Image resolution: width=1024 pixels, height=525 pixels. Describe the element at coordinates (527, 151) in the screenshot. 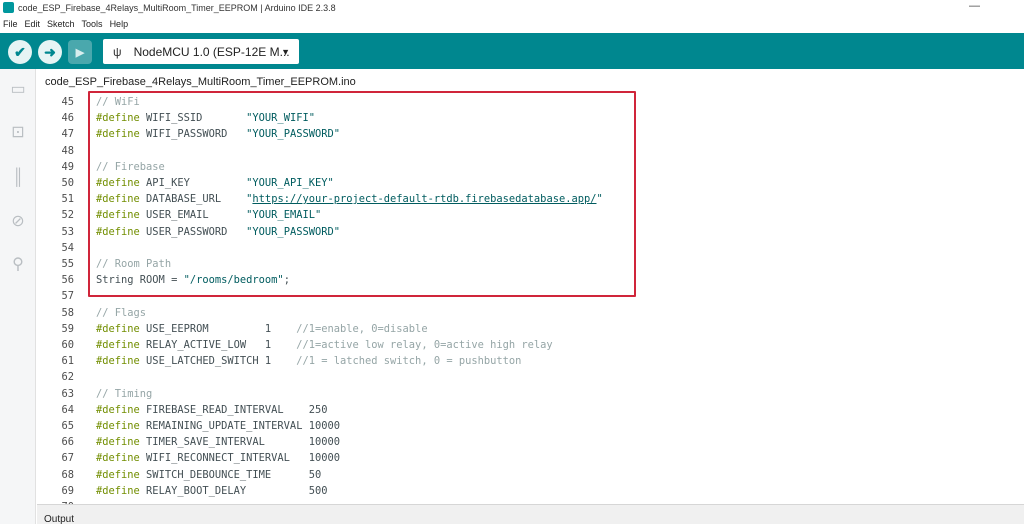

I see `code-line: 48` at that location.